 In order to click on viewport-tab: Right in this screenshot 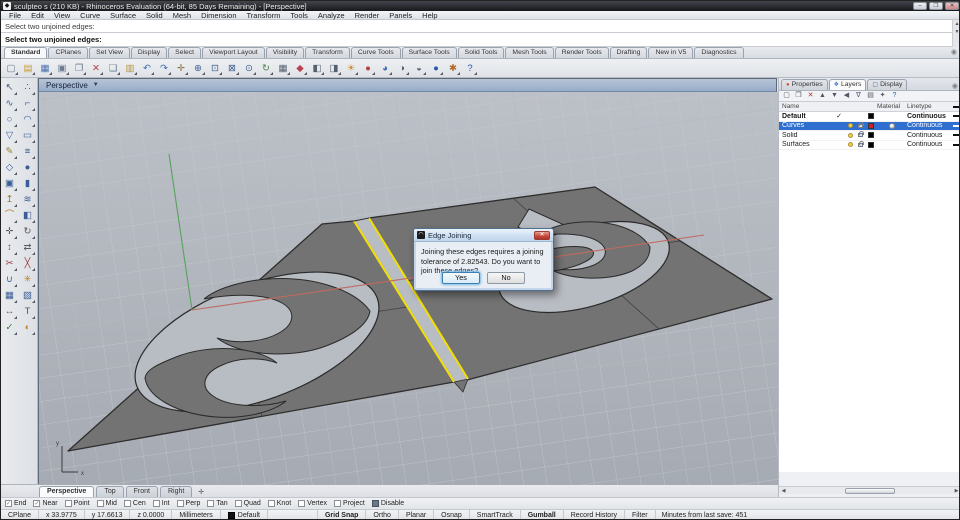, I will do `click(176, 491)`.